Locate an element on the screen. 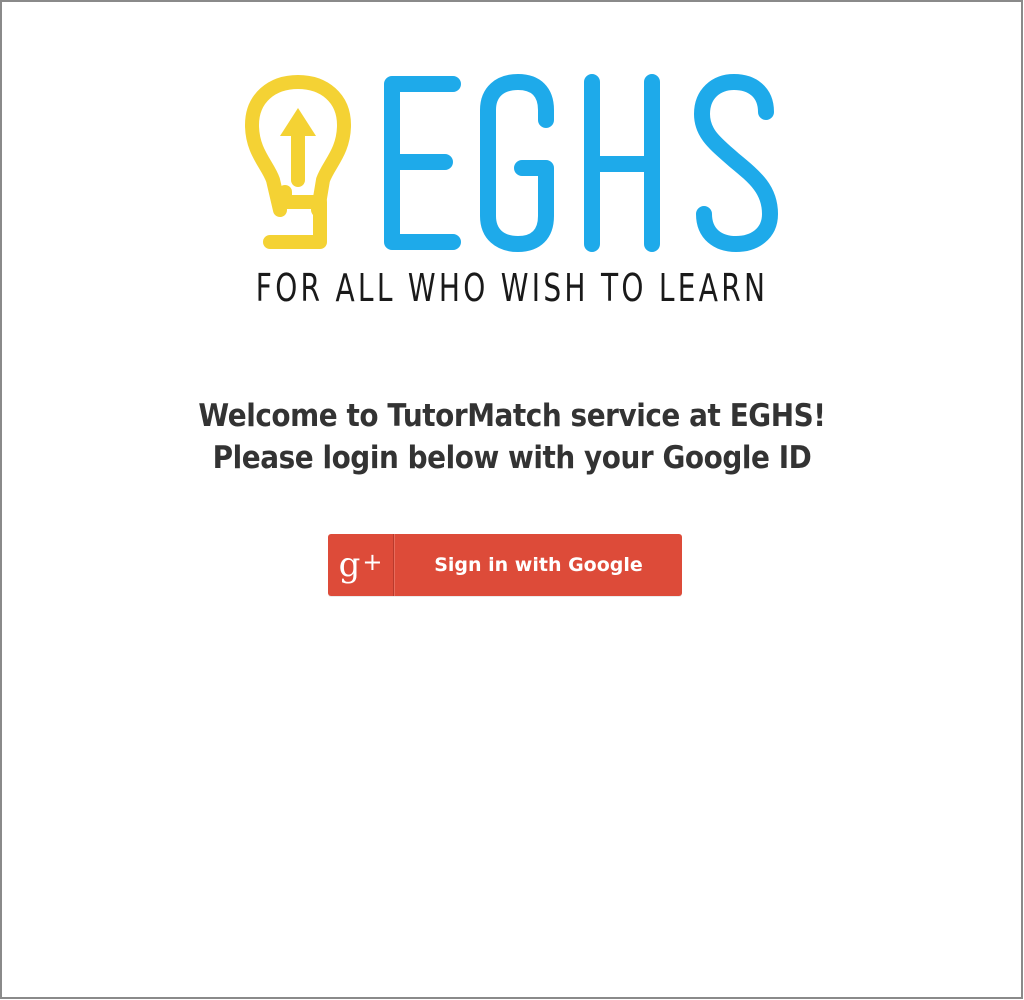  sign-in-label: Sign in with Google is located at coordinates (538, 565).